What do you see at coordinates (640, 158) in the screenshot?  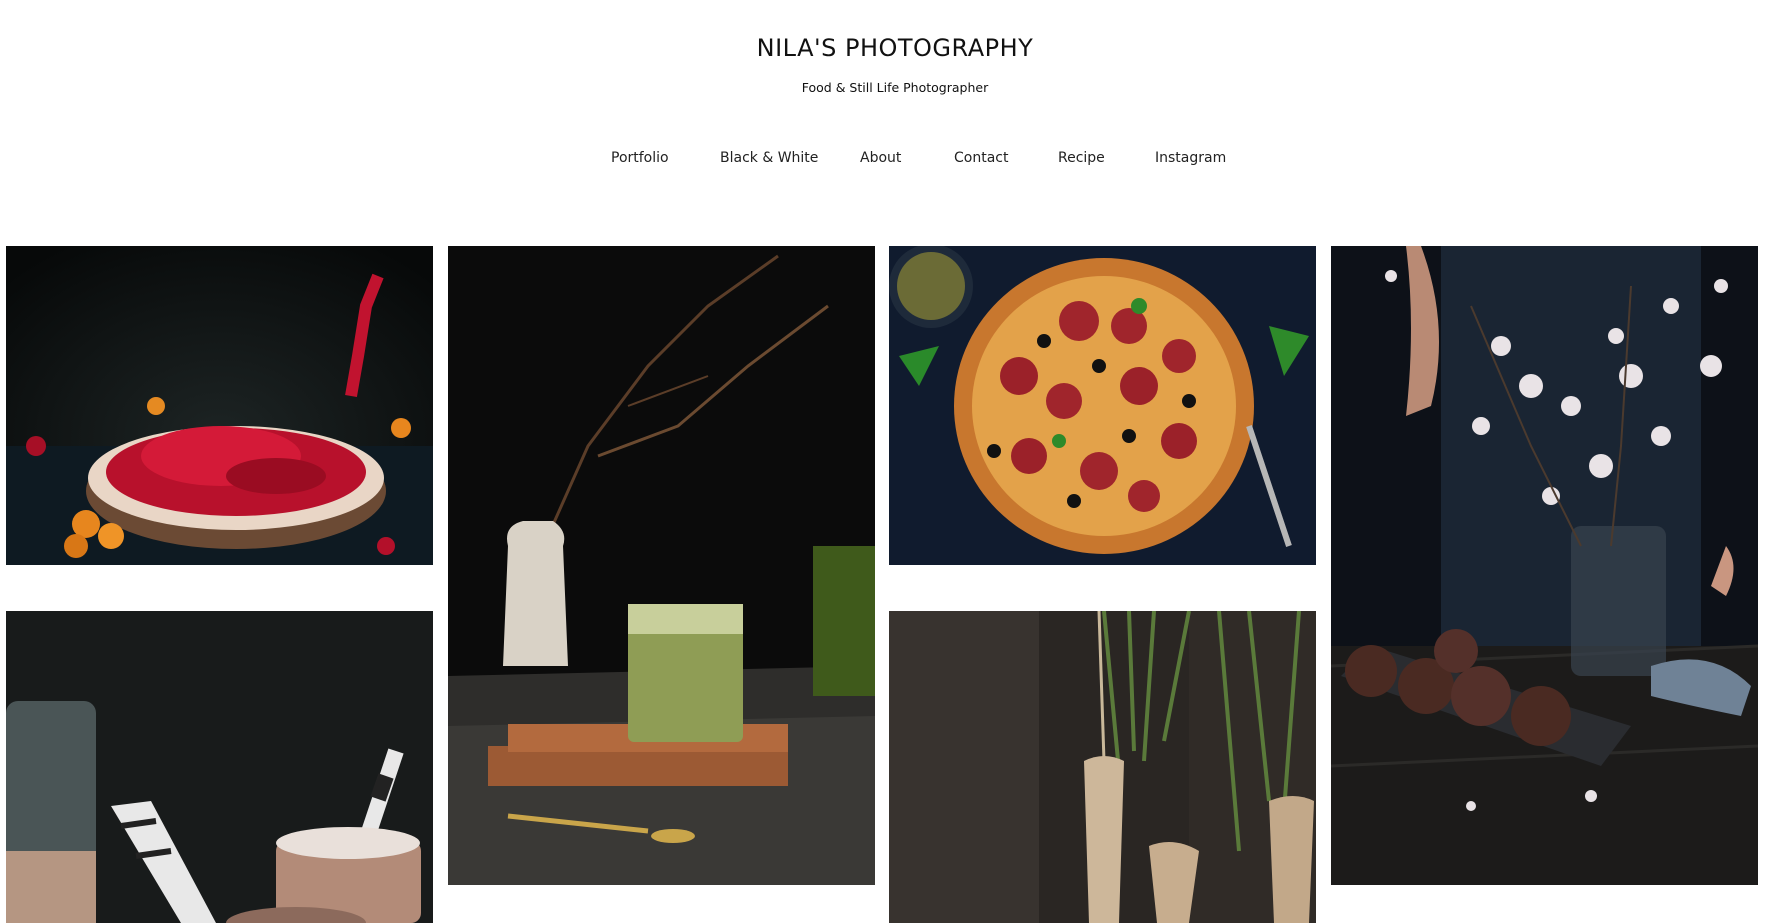 I see `nav-item-portfolio: Portfolio` at bounding box center [640, 158].